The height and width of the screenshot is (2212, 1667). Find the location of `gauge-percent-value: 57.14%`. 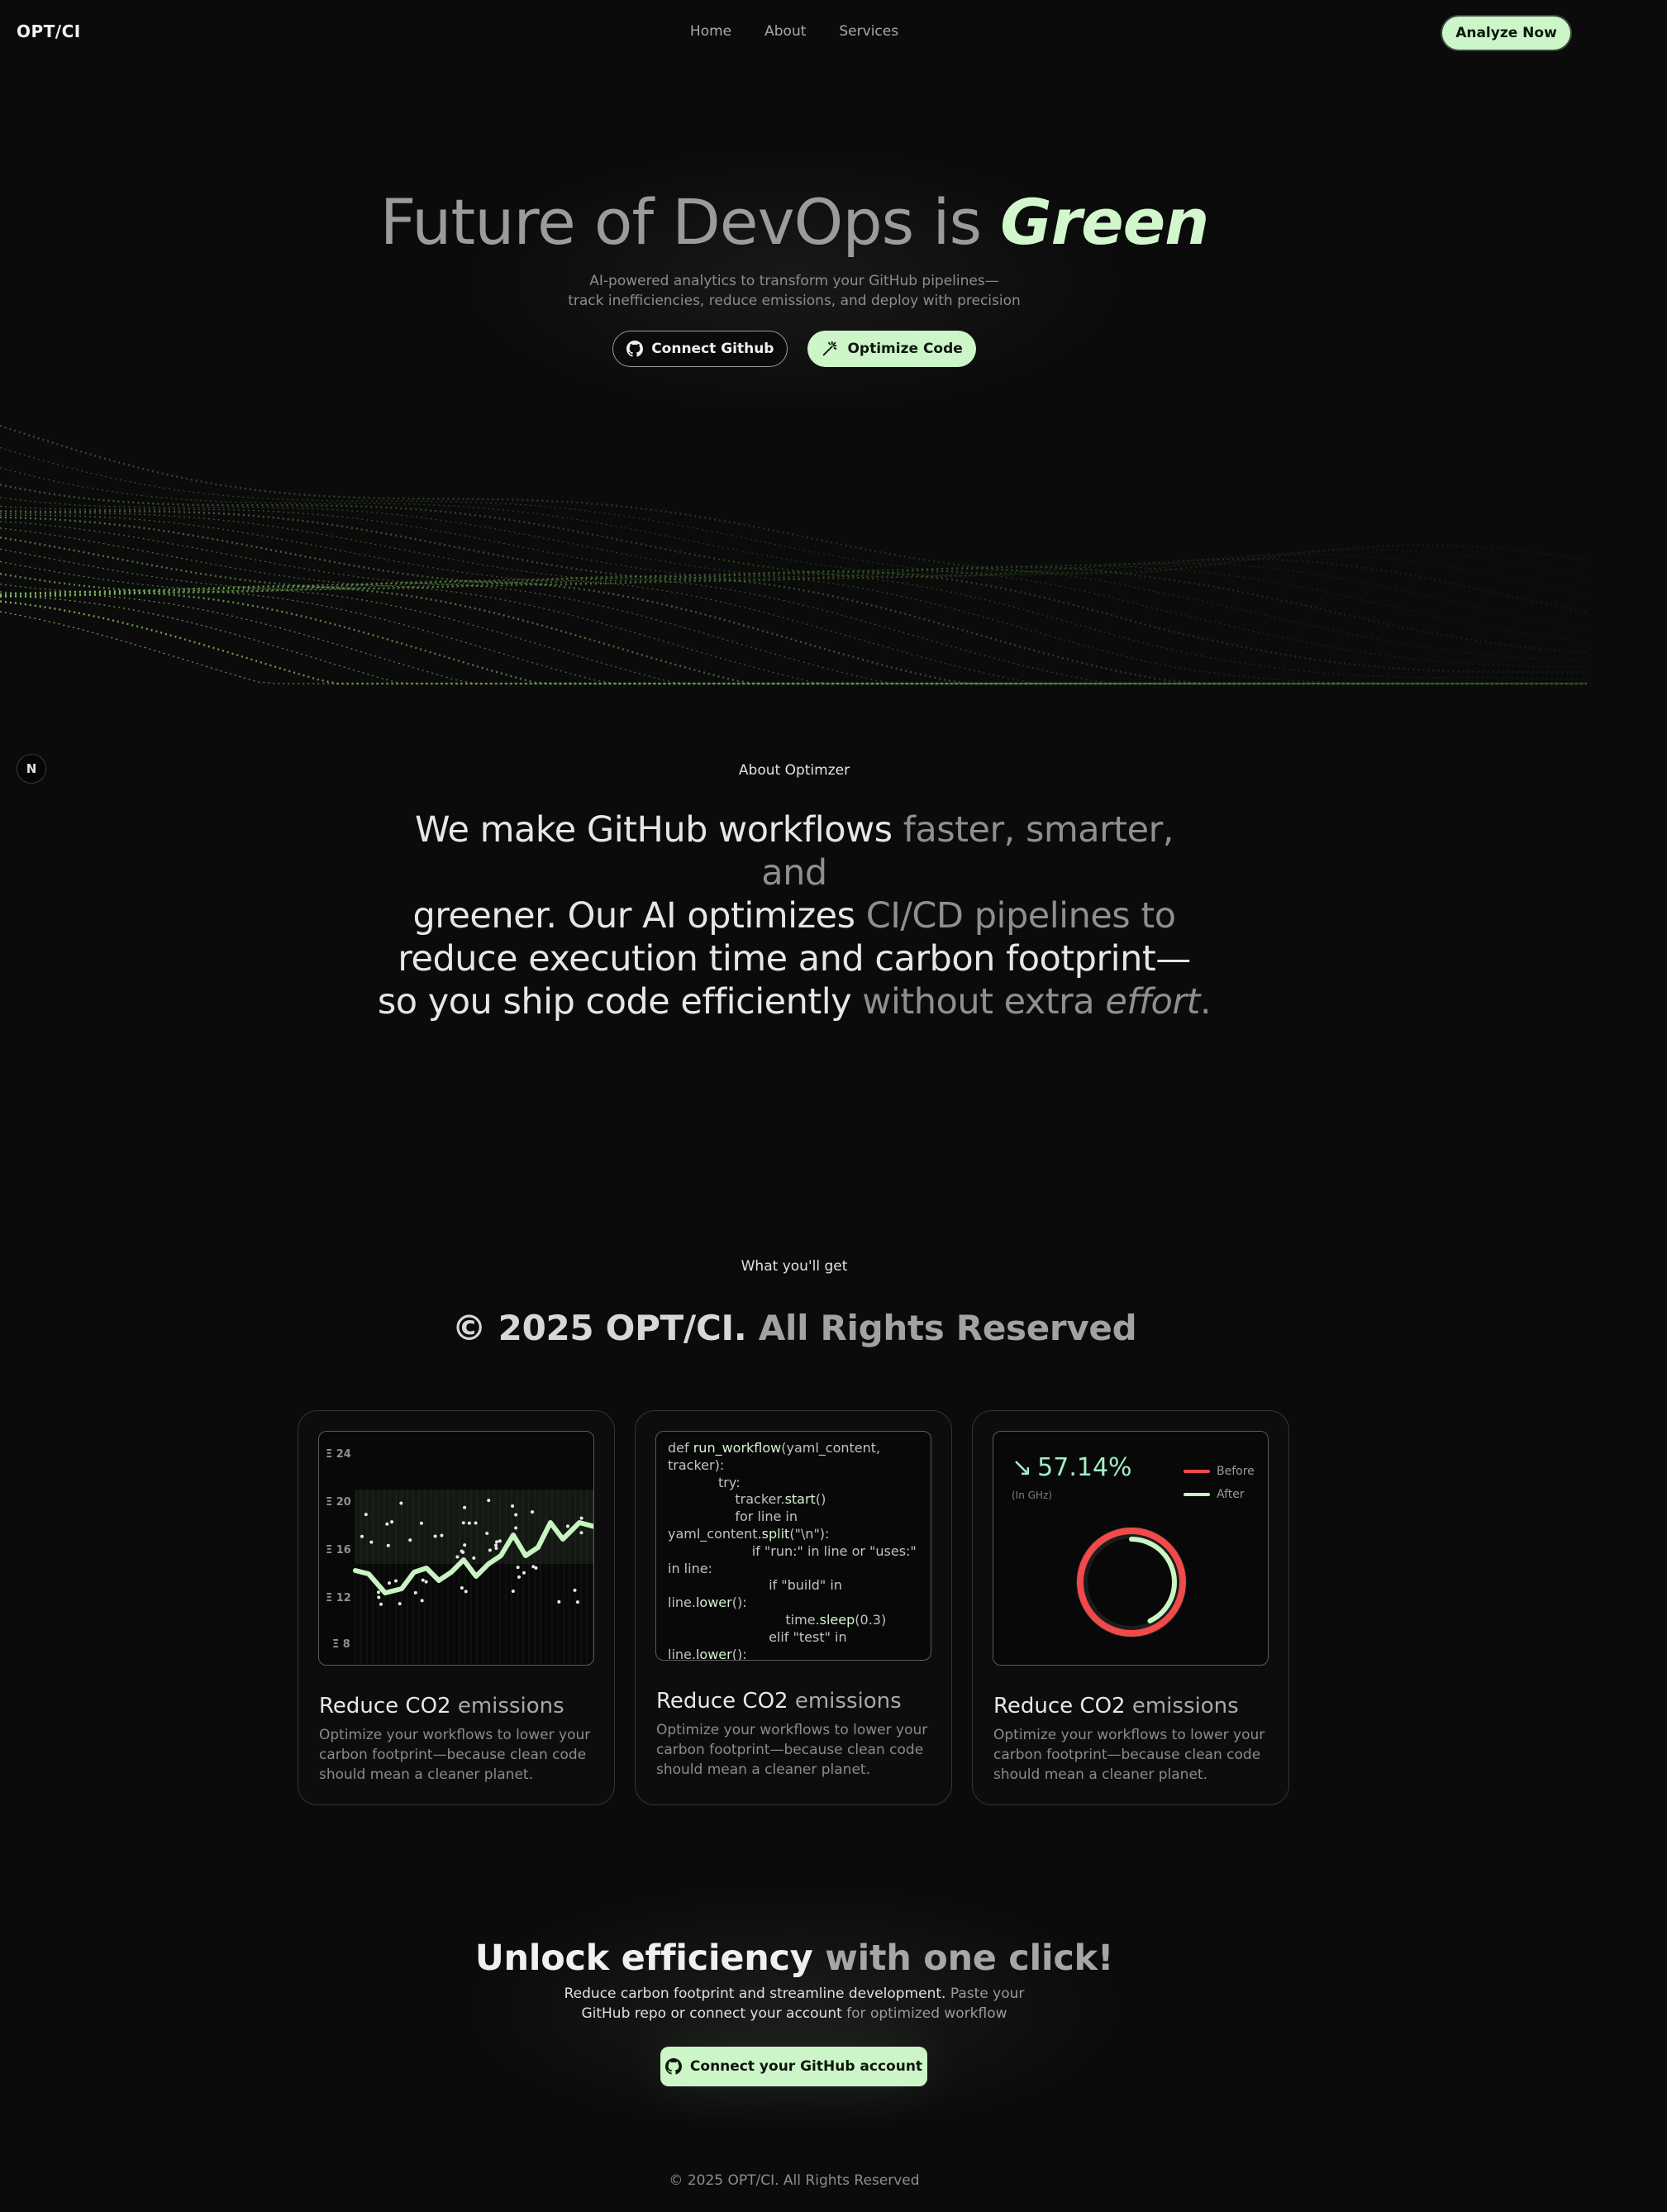

gauge-percent-value: 57.14% is located at coordinates (1084, 1467).